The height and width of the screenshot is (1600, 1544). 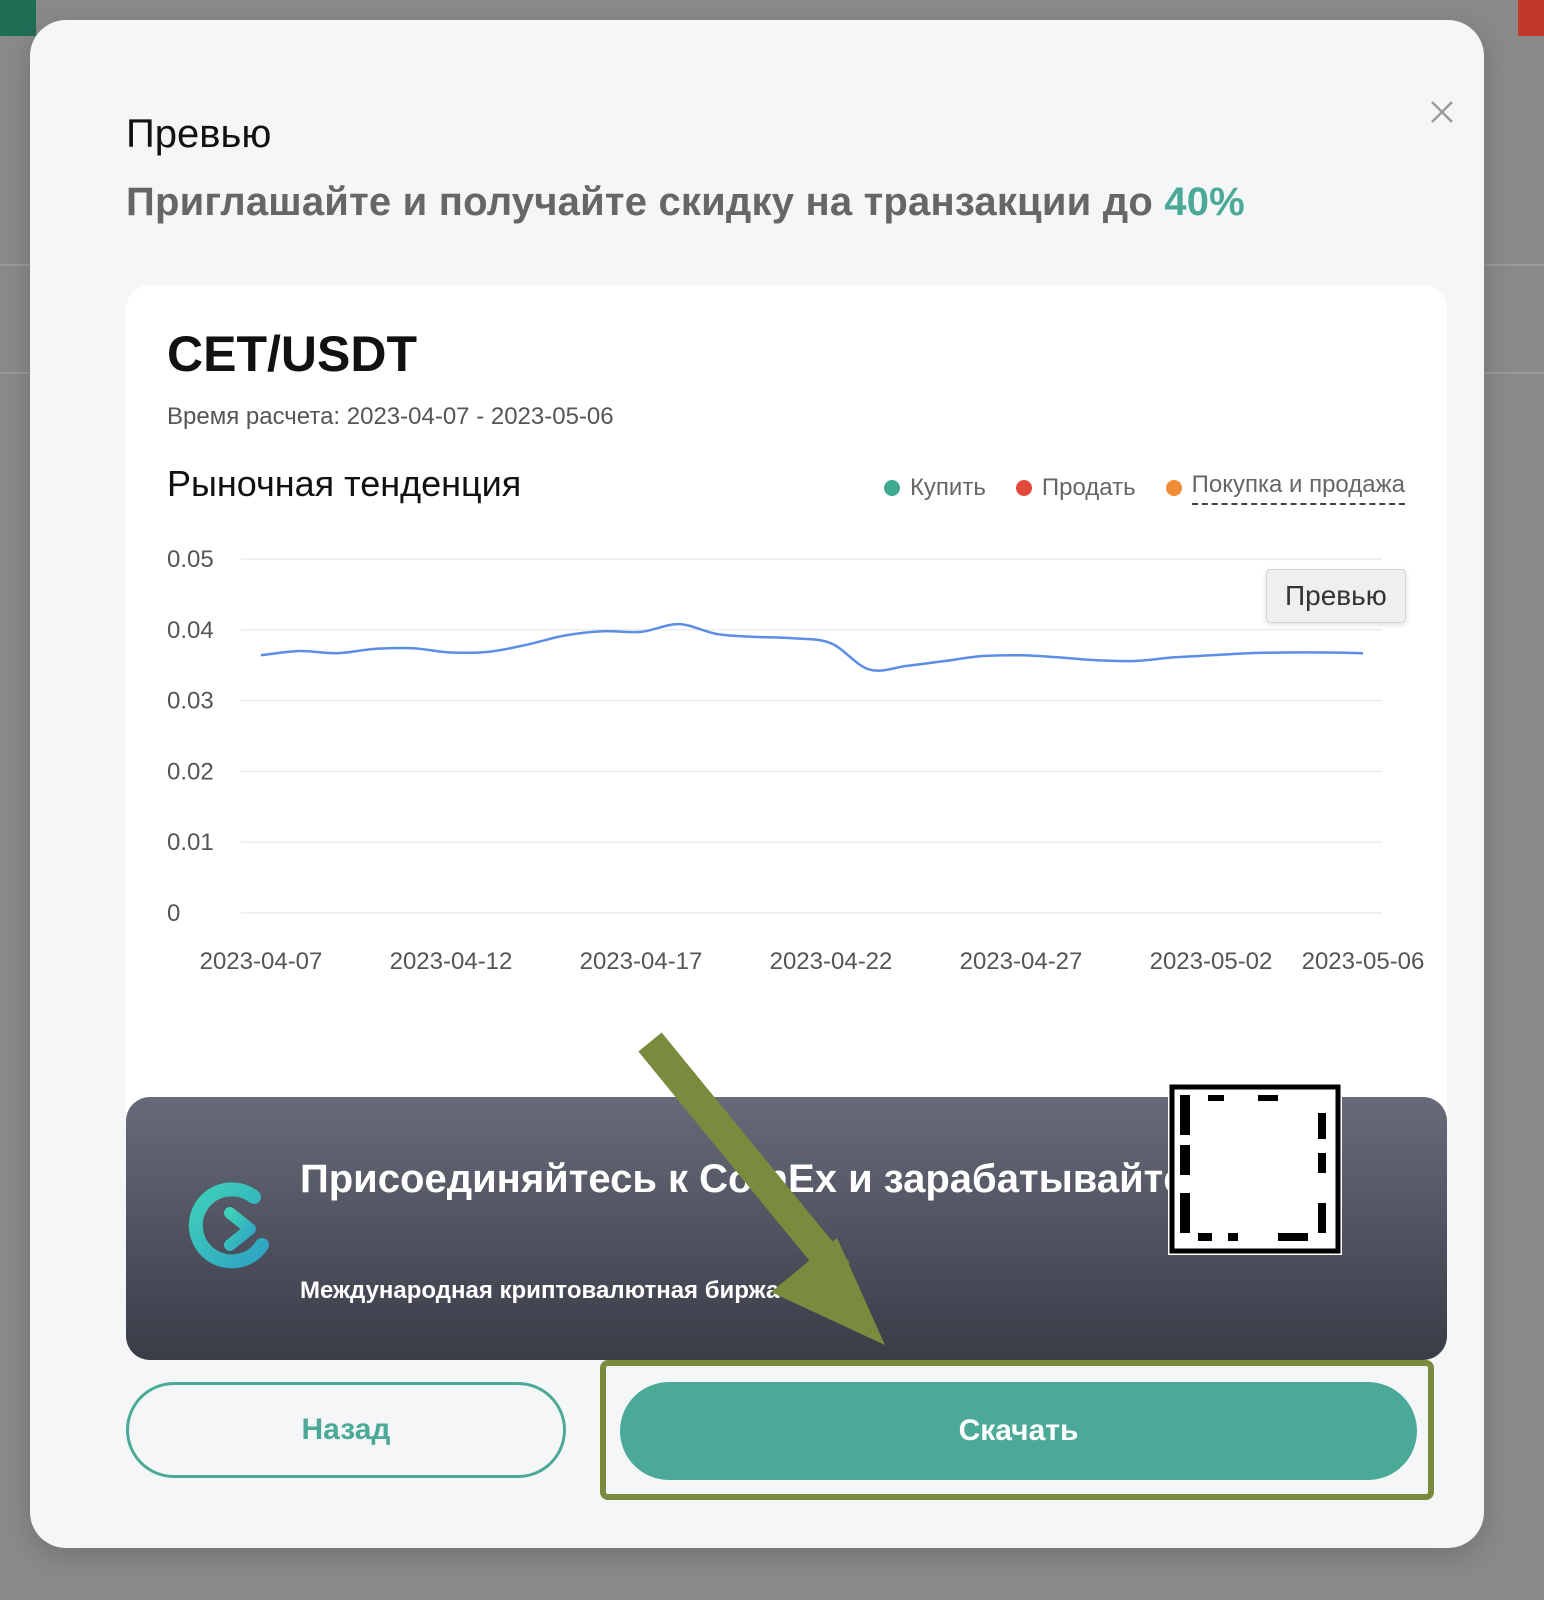 I want to click on back-button: Назад, so click(x=346, y=1430).